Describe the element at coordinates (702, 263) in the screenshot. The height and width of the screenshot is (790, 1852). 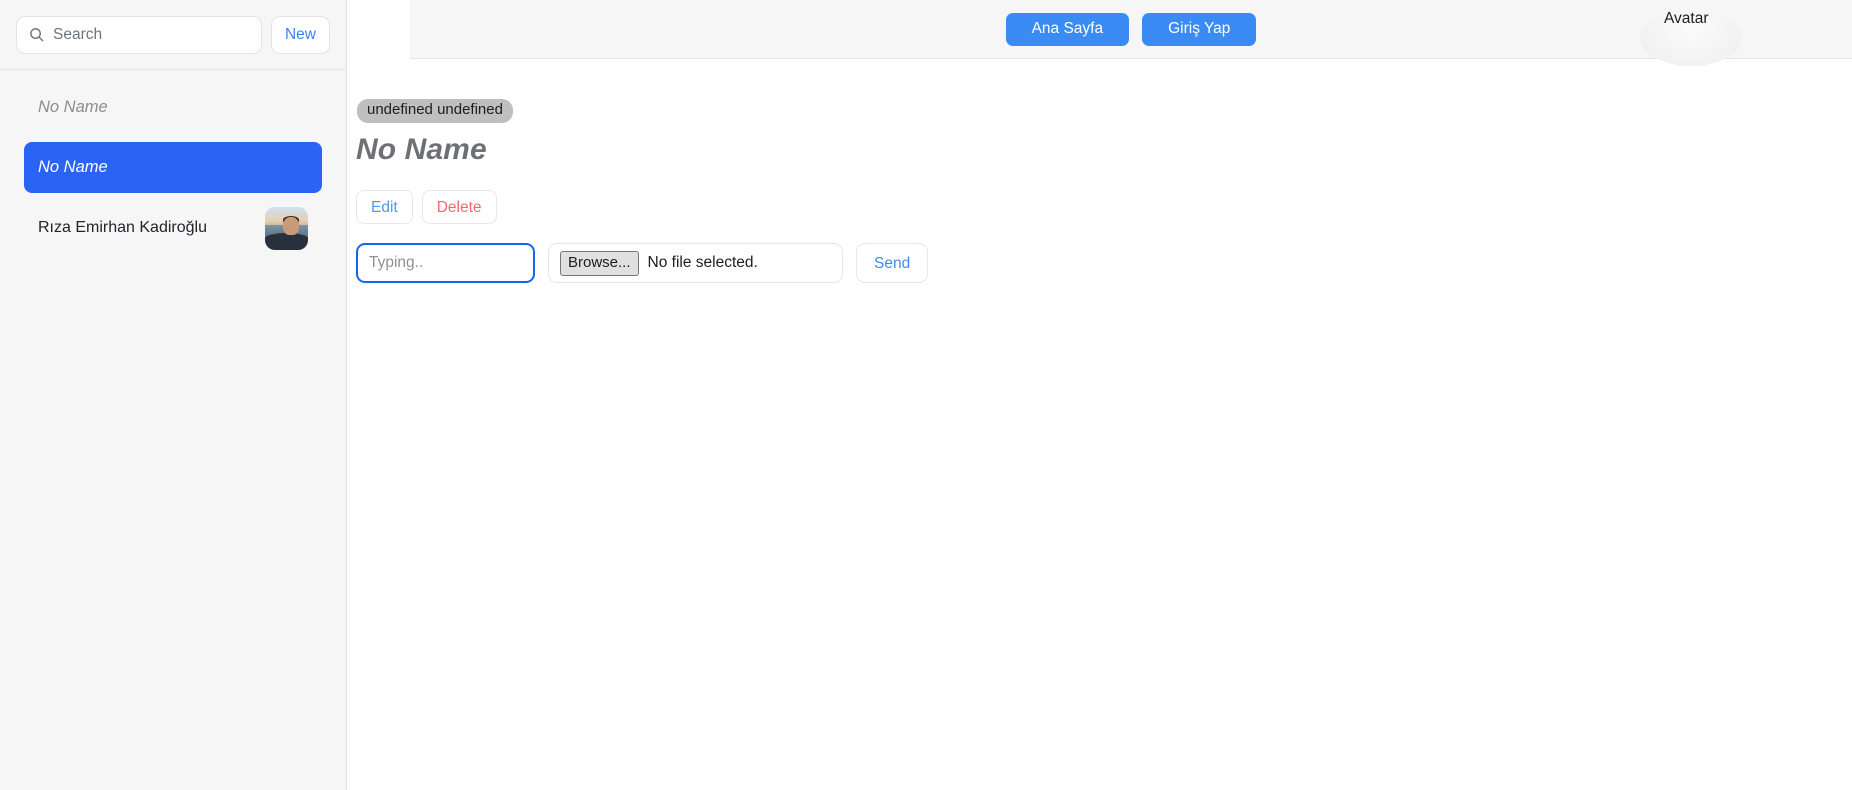
I see `file-status-label: No file selected.` at that location.